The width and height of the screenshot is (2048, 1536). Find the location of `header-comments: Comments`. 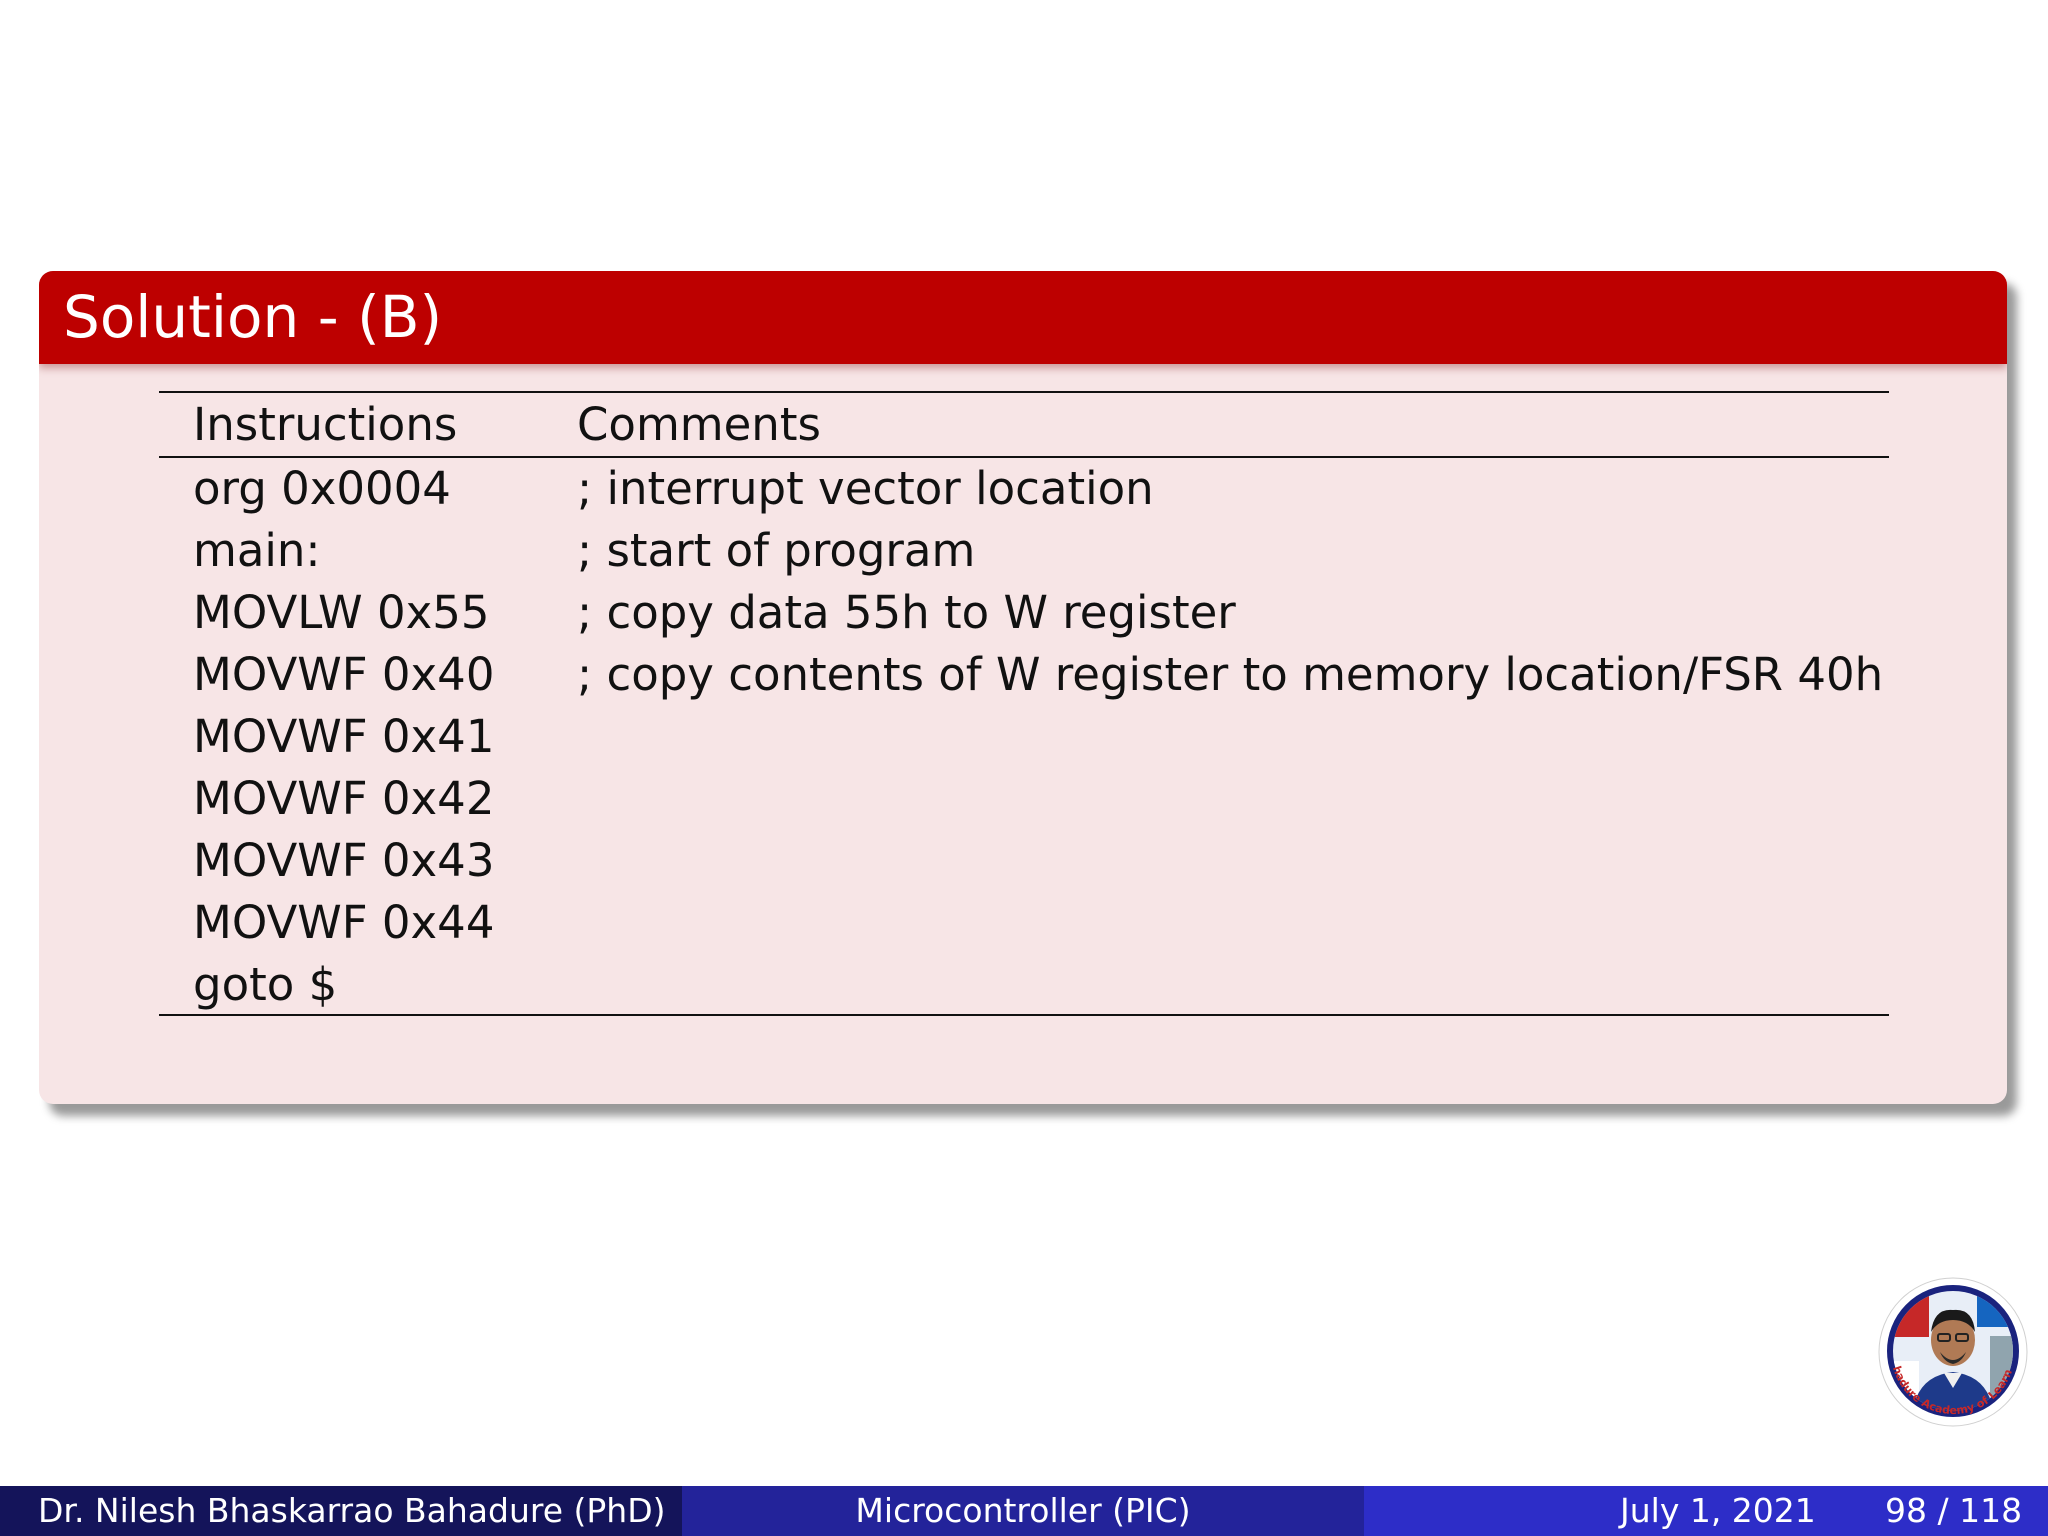

header-comments: Comments is located at coordinates (699, 424).